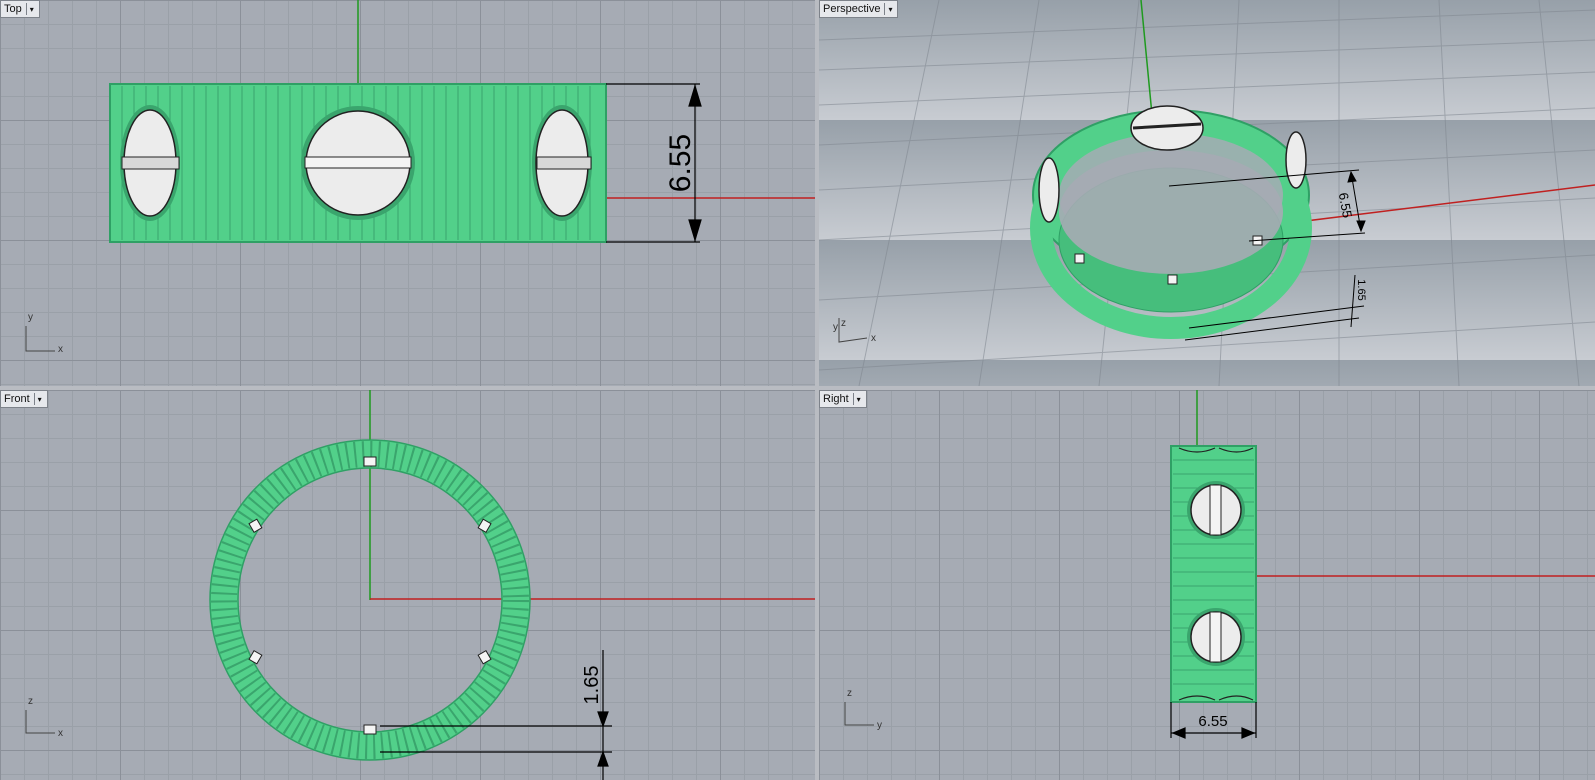 The height and width of the screenshot is (780, 1595). I want to click on dimension-label-thickness: 1.65, so click(1361, 289).